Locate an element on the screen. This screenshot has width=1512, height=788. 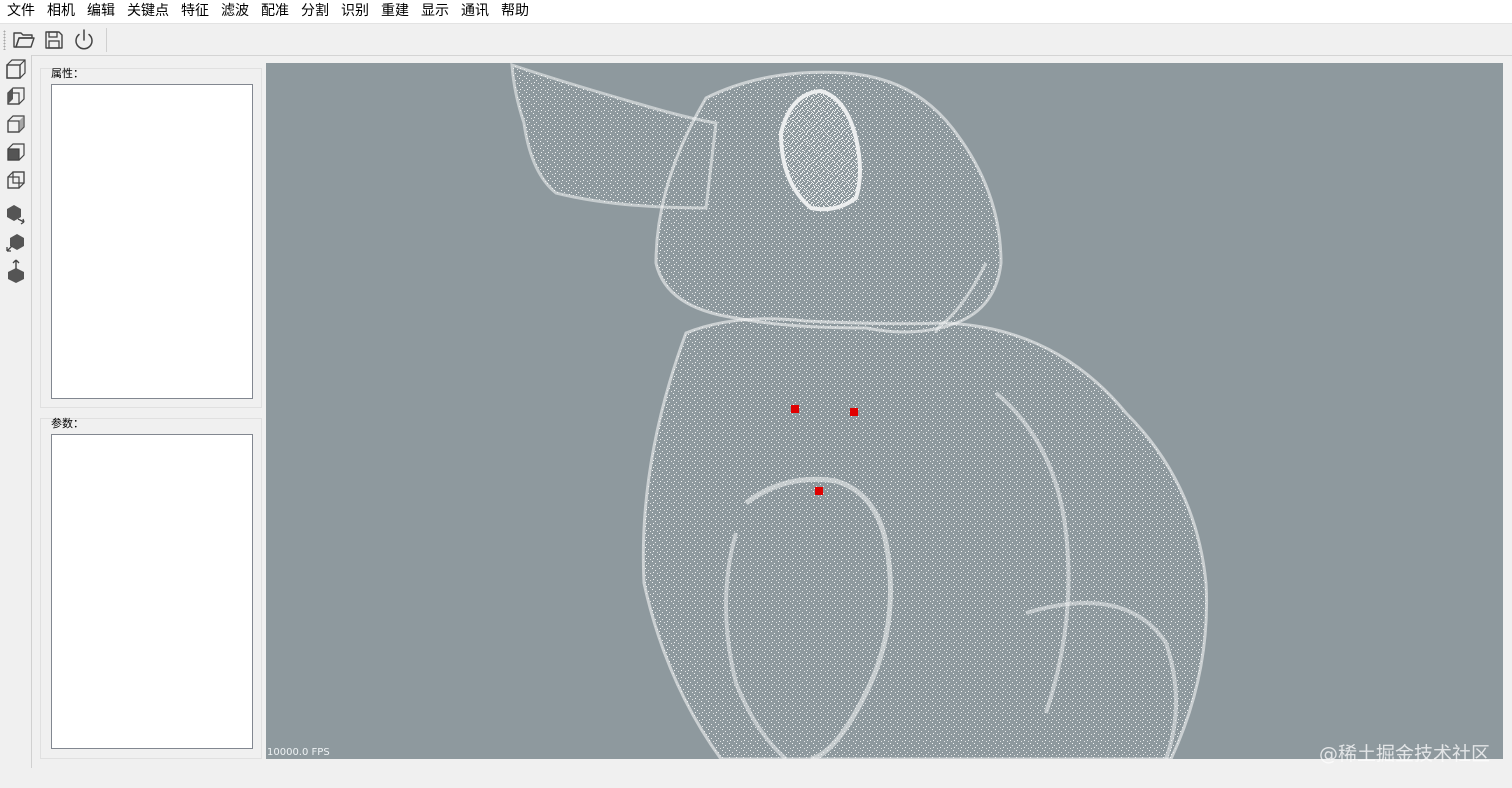
upload-cube-icon is located at coordinates (15, 271).